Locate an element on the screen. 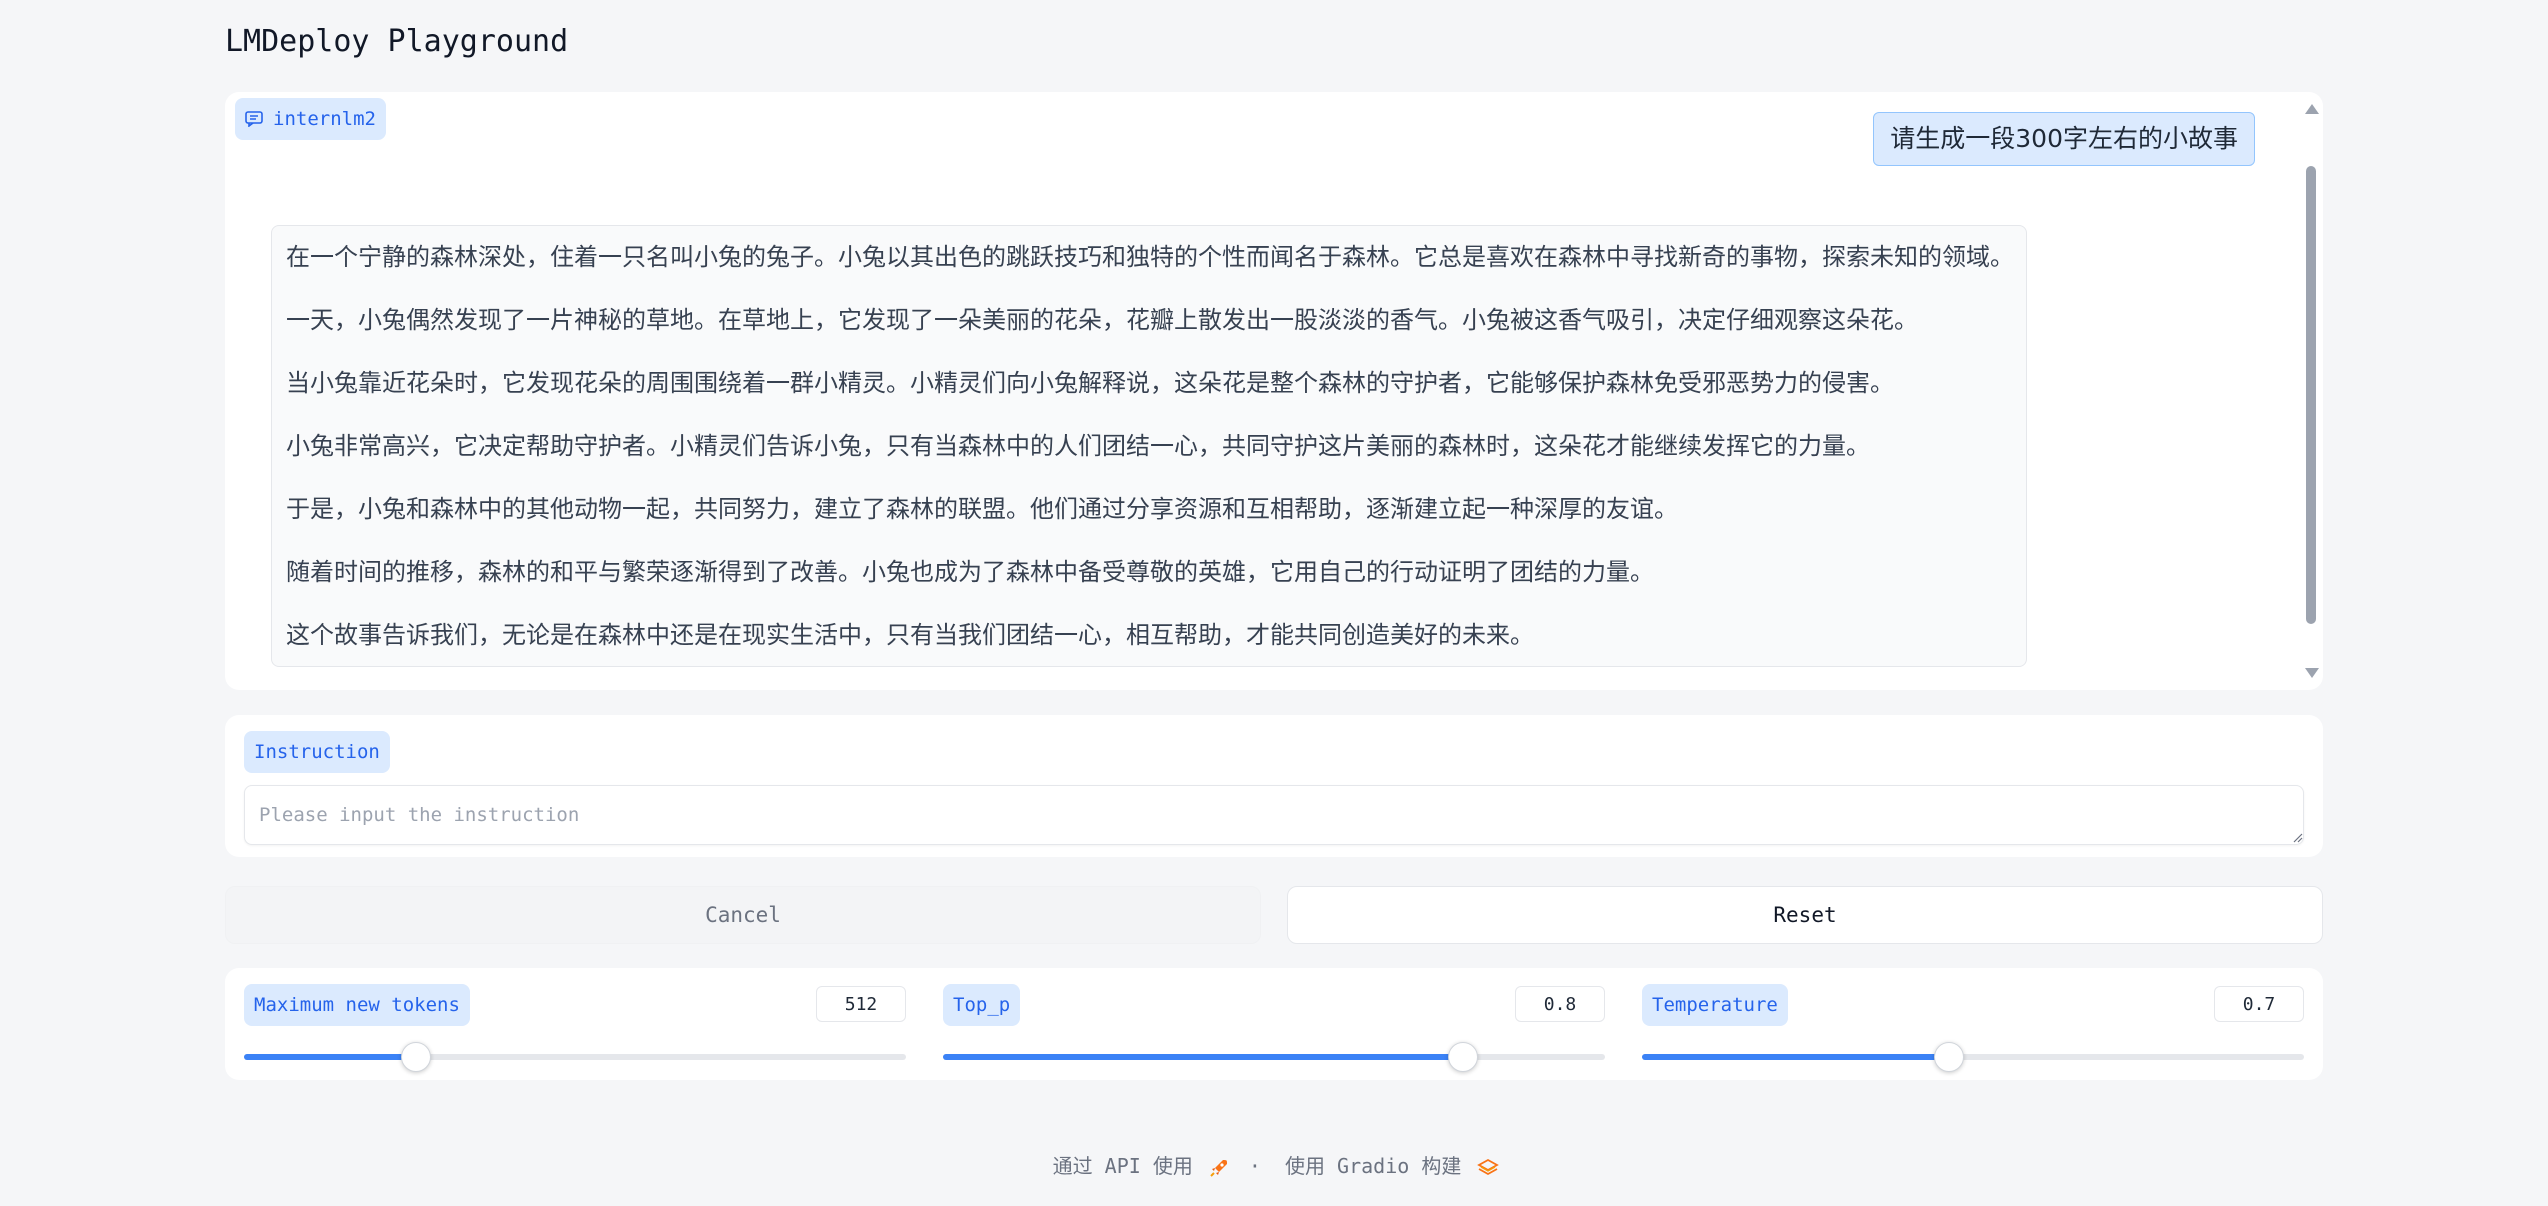  footer: 通过 API 使用 · 使用 Gradio 构建 is located at coordinates (1274, 1164).